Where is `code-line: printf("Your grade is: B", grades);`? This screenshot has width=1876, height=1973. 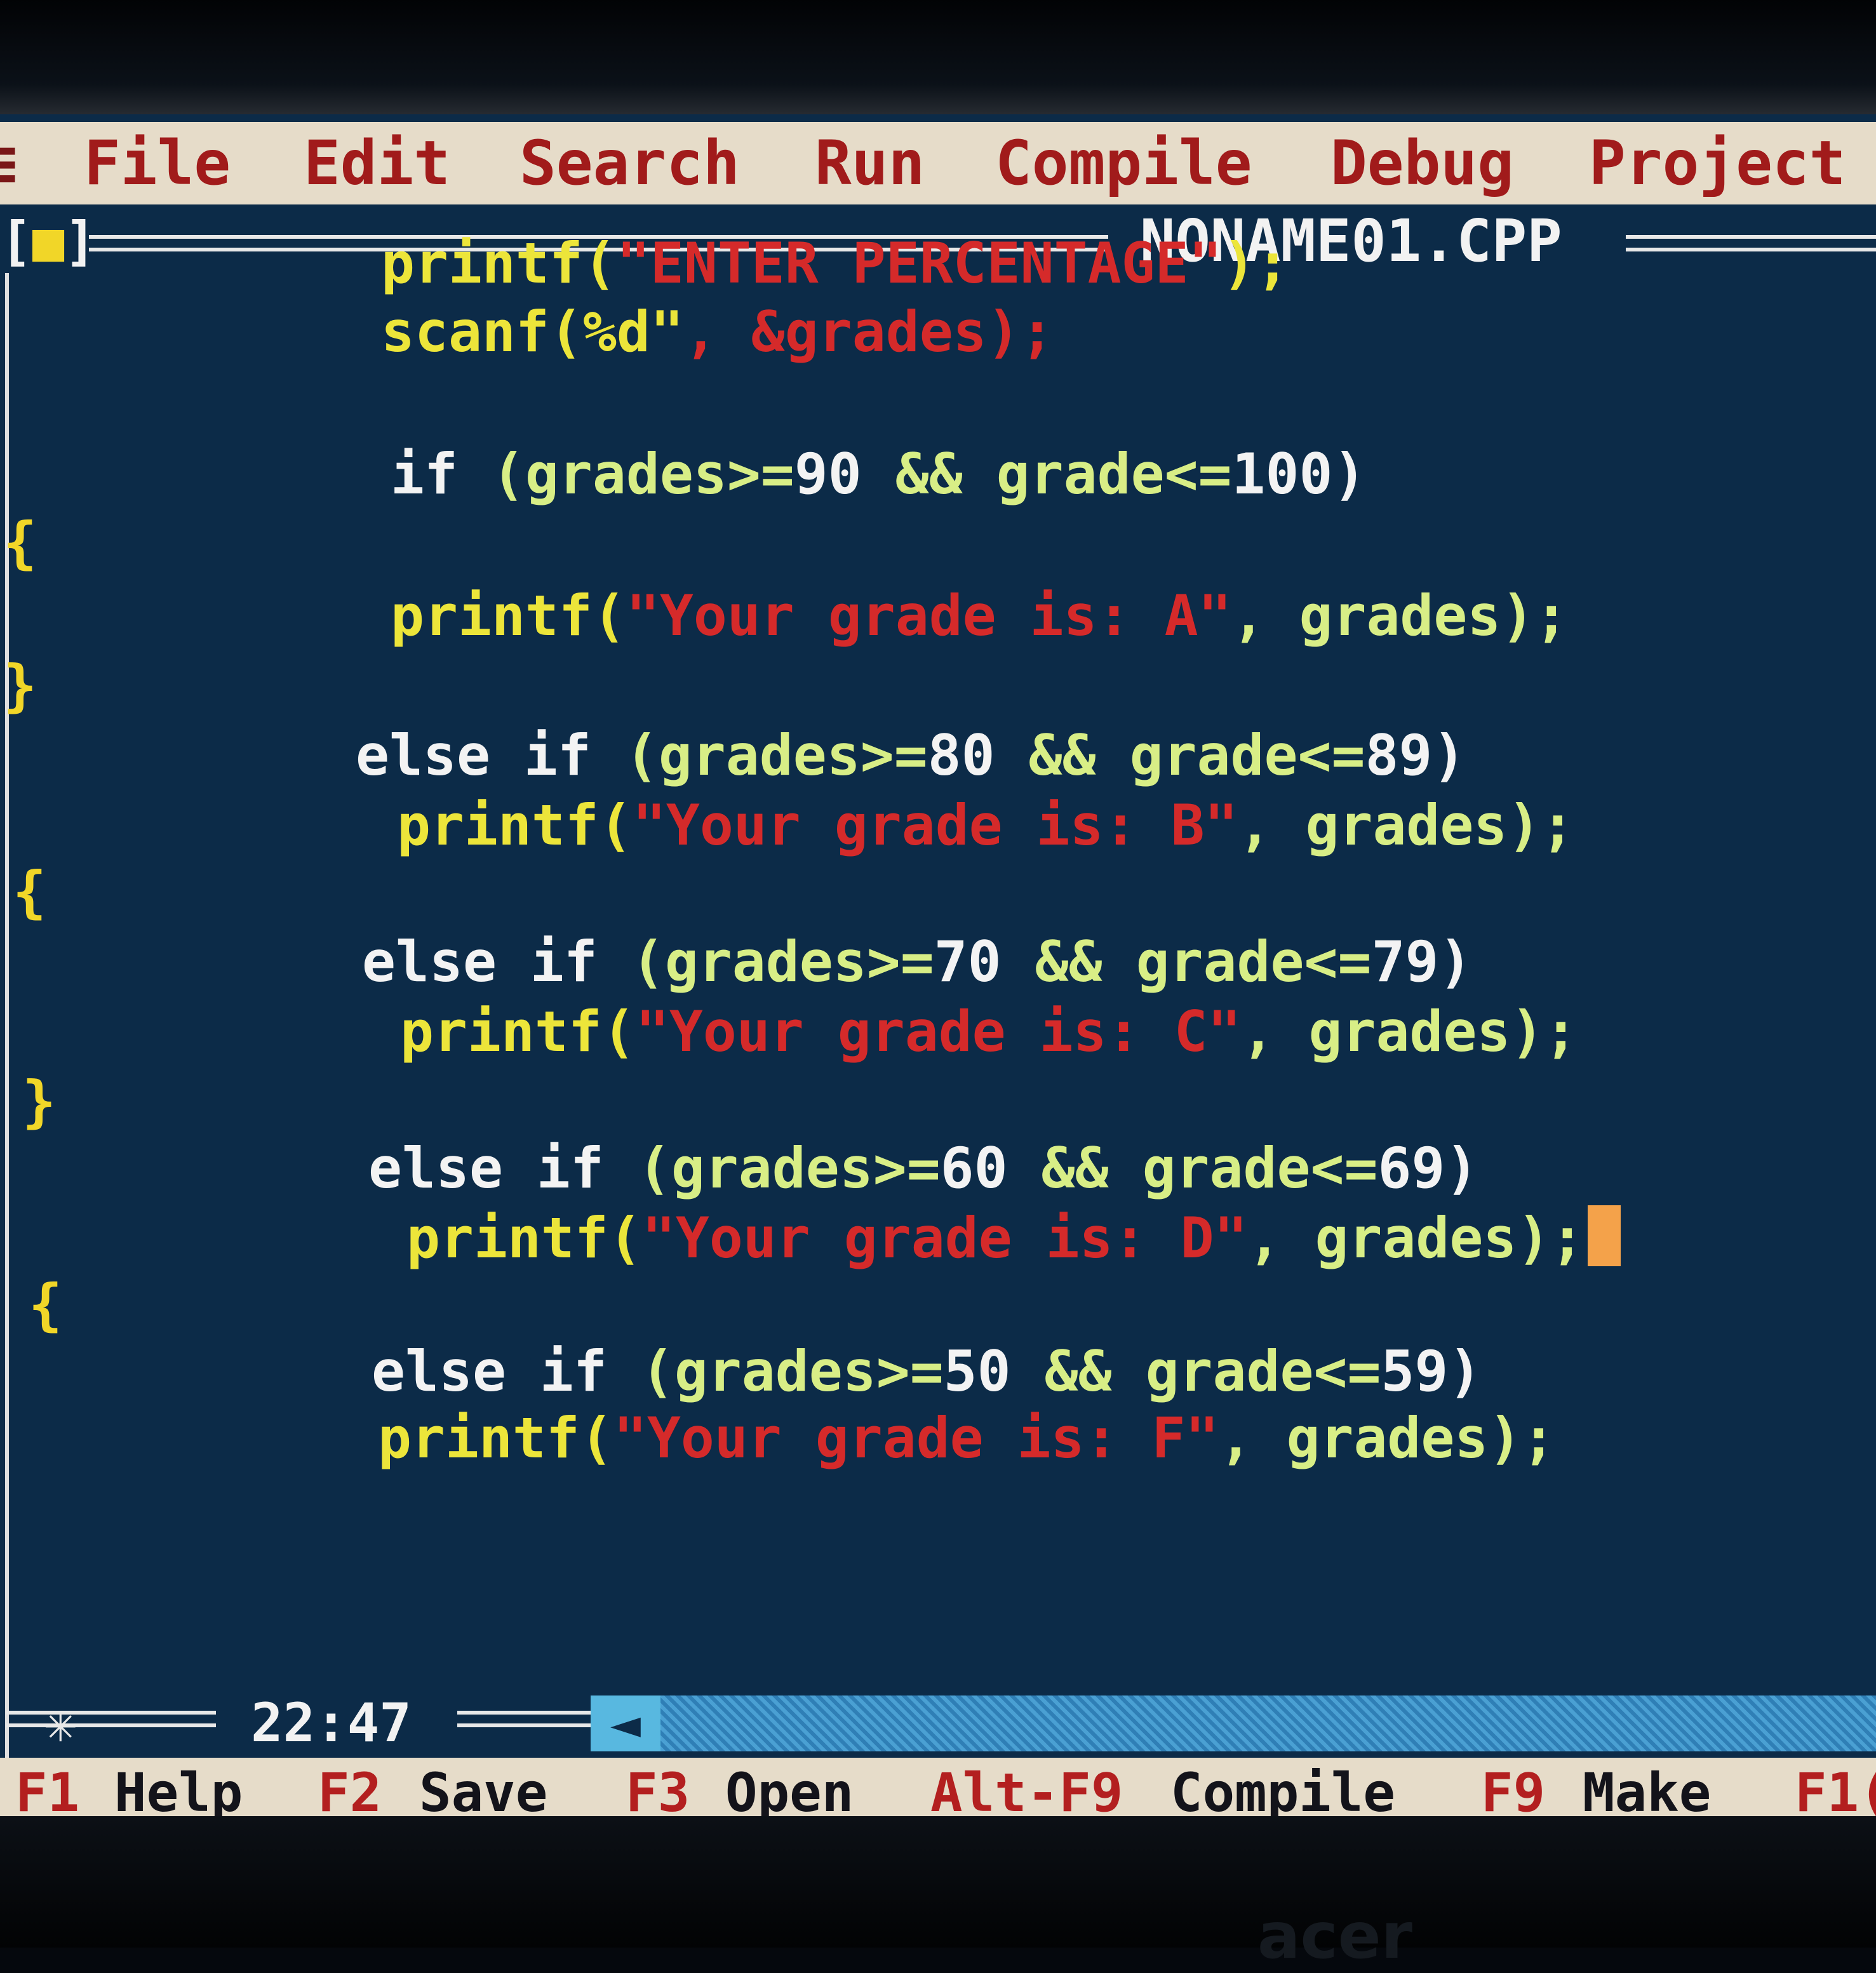 code-line: printf("Your grade is: B", grades); is located at coordinates (985, 825).